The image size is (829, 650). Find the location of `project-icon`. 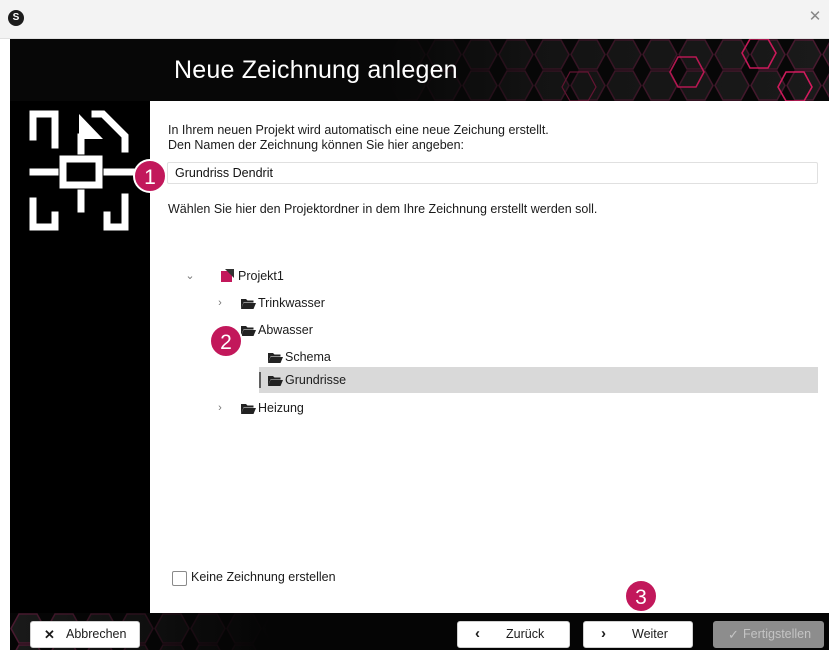

project-icon is located at coordinates (227, 275).